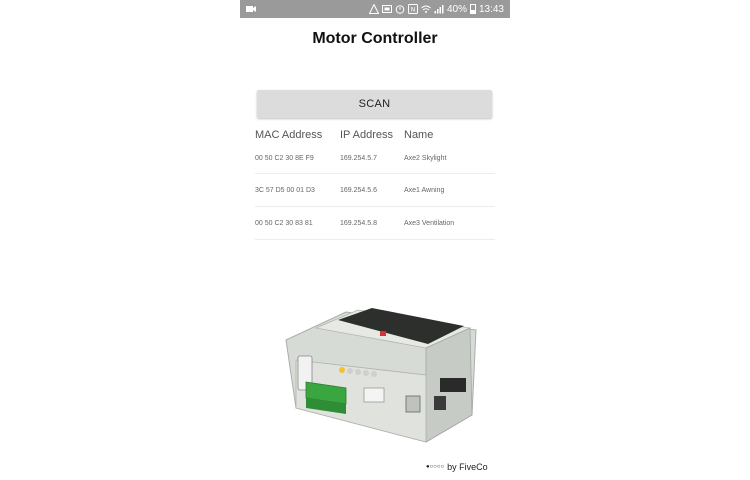  I want to click on status-bar: N 40% 13:43, so click(375, 9).